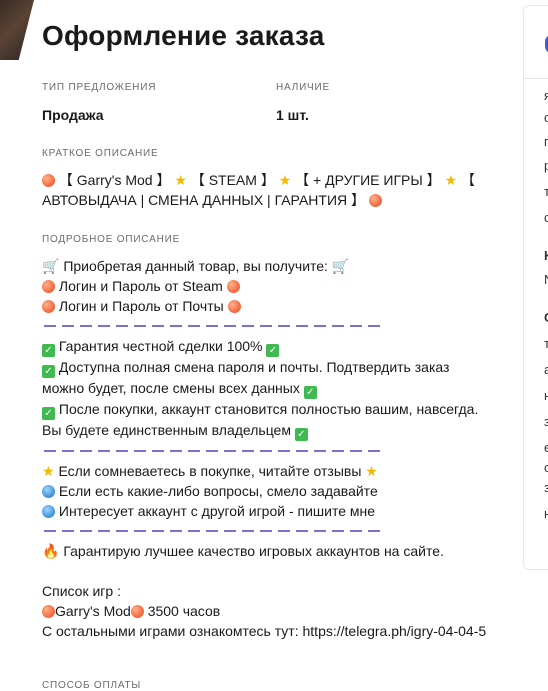  Describe the element at coordinates (140, 286) in the screenshot. I see `desc-text: Логин и Пароль от Steam` at that location.